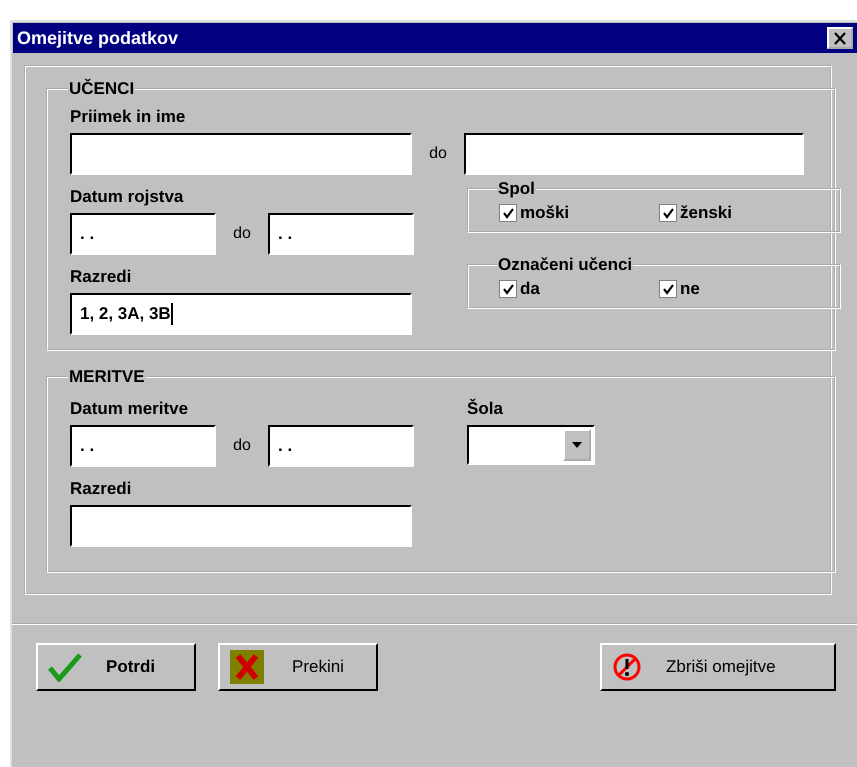 The image size is (857, 767). Describe the element at coordinates (97, 38) in the screenshot. I see `window-title: Omejitve podatkov` at that location.